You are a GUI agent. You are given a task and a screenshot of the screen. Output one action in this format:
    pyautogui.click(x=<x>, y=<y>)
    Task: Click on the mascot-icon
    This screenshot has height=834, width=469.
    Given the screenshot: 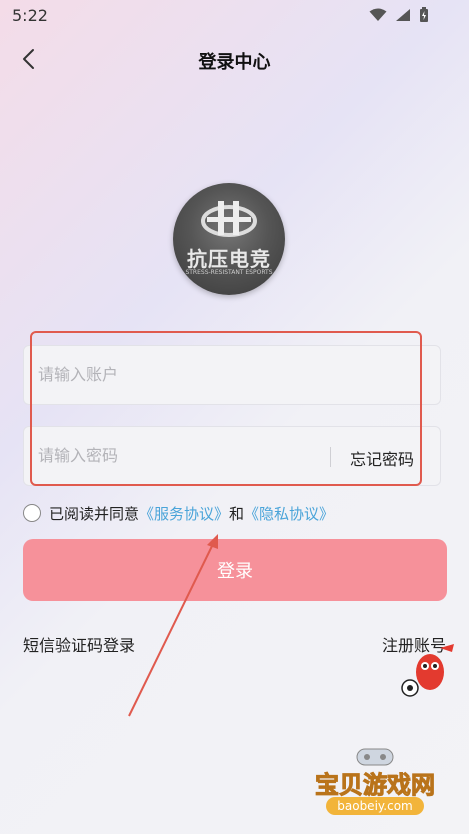 What is the action you would take?
    pyautogui.click(x=427, y=670)
    